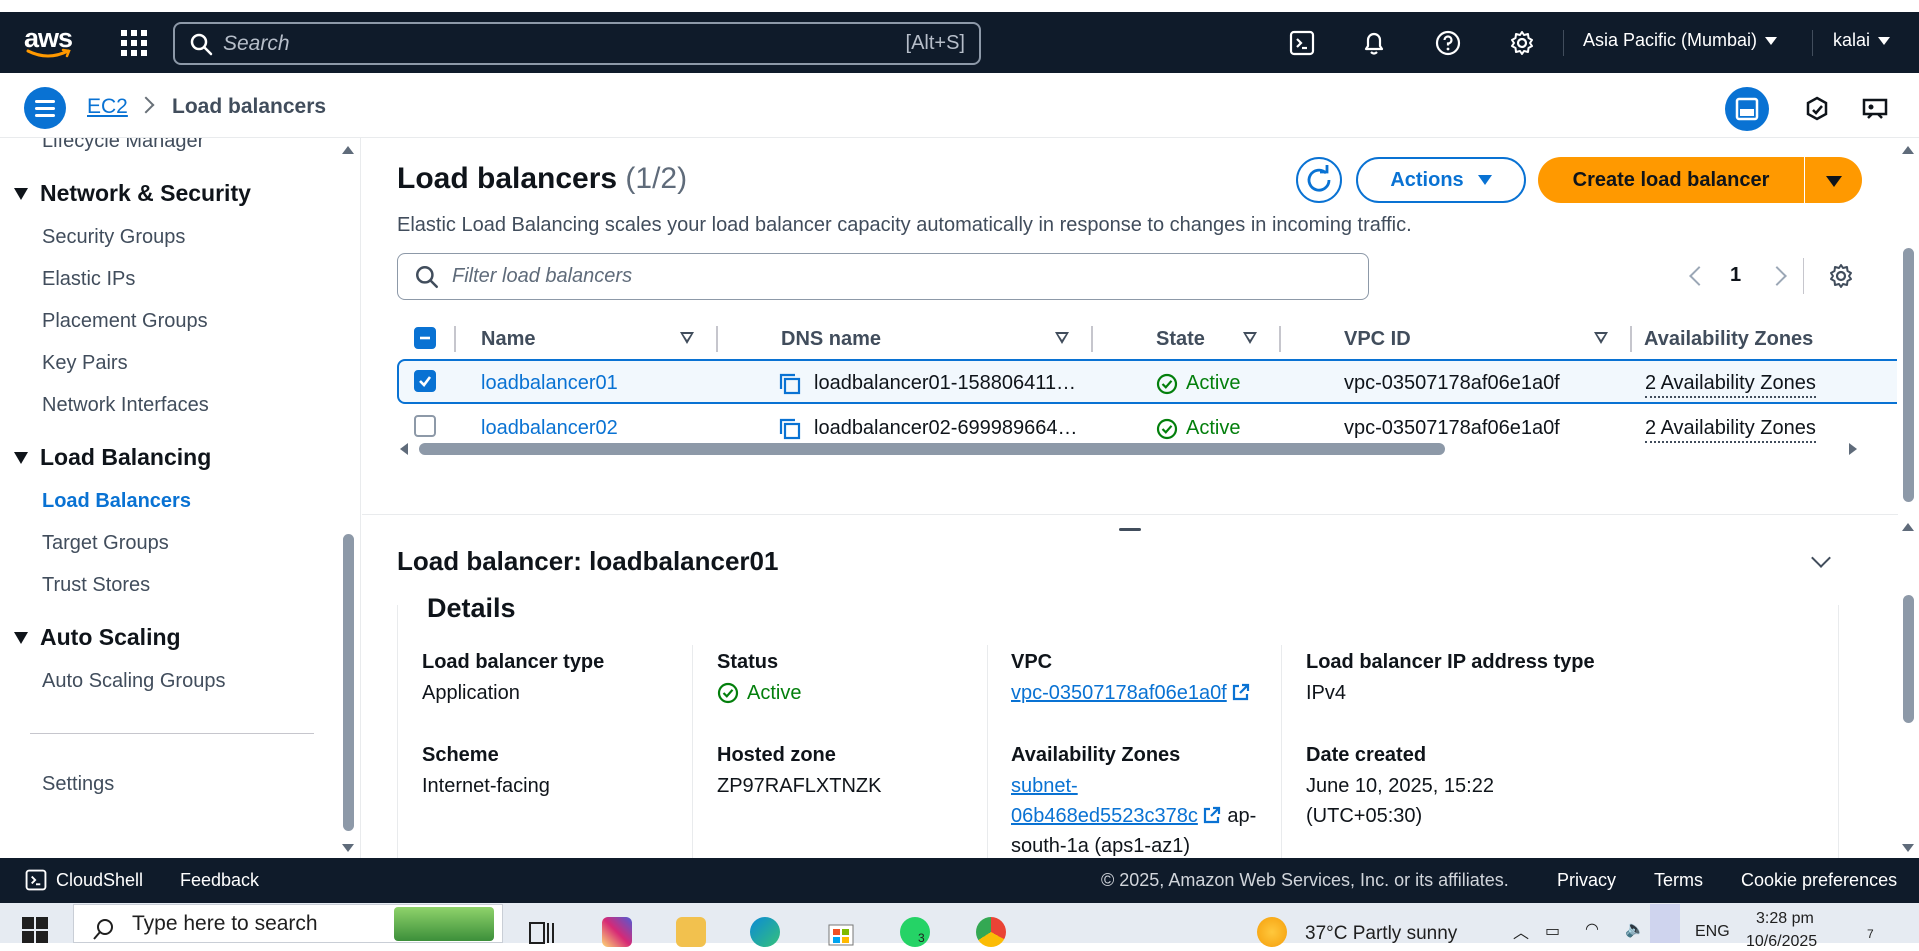 This screenshot has width=1919, height=951. What do you see at coordinates (35, 930) in the screenshot?
I see `windows-start-icon` at bounding box center [35, 930].